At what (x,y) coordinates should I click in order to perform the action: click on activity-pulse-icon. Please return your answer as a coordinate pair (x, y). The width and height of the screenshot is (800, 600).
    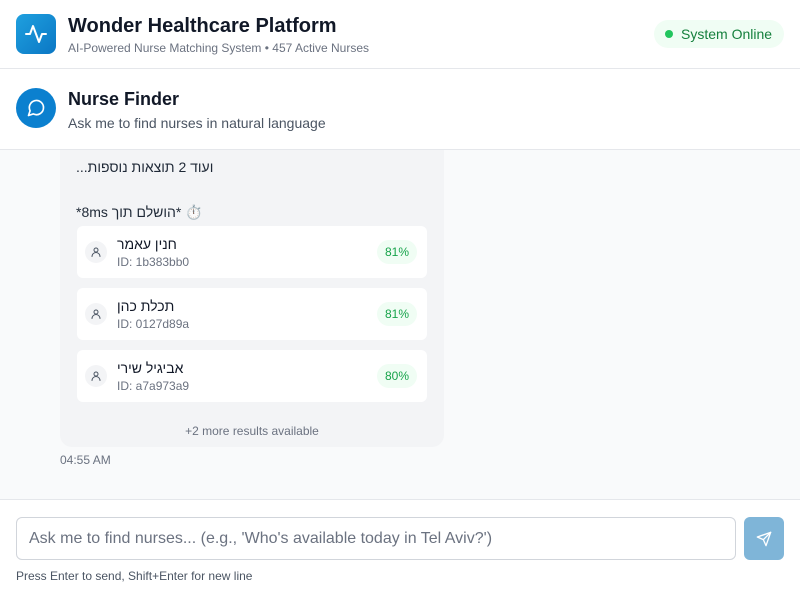
    Looking at the image, I should click on (36, 34).